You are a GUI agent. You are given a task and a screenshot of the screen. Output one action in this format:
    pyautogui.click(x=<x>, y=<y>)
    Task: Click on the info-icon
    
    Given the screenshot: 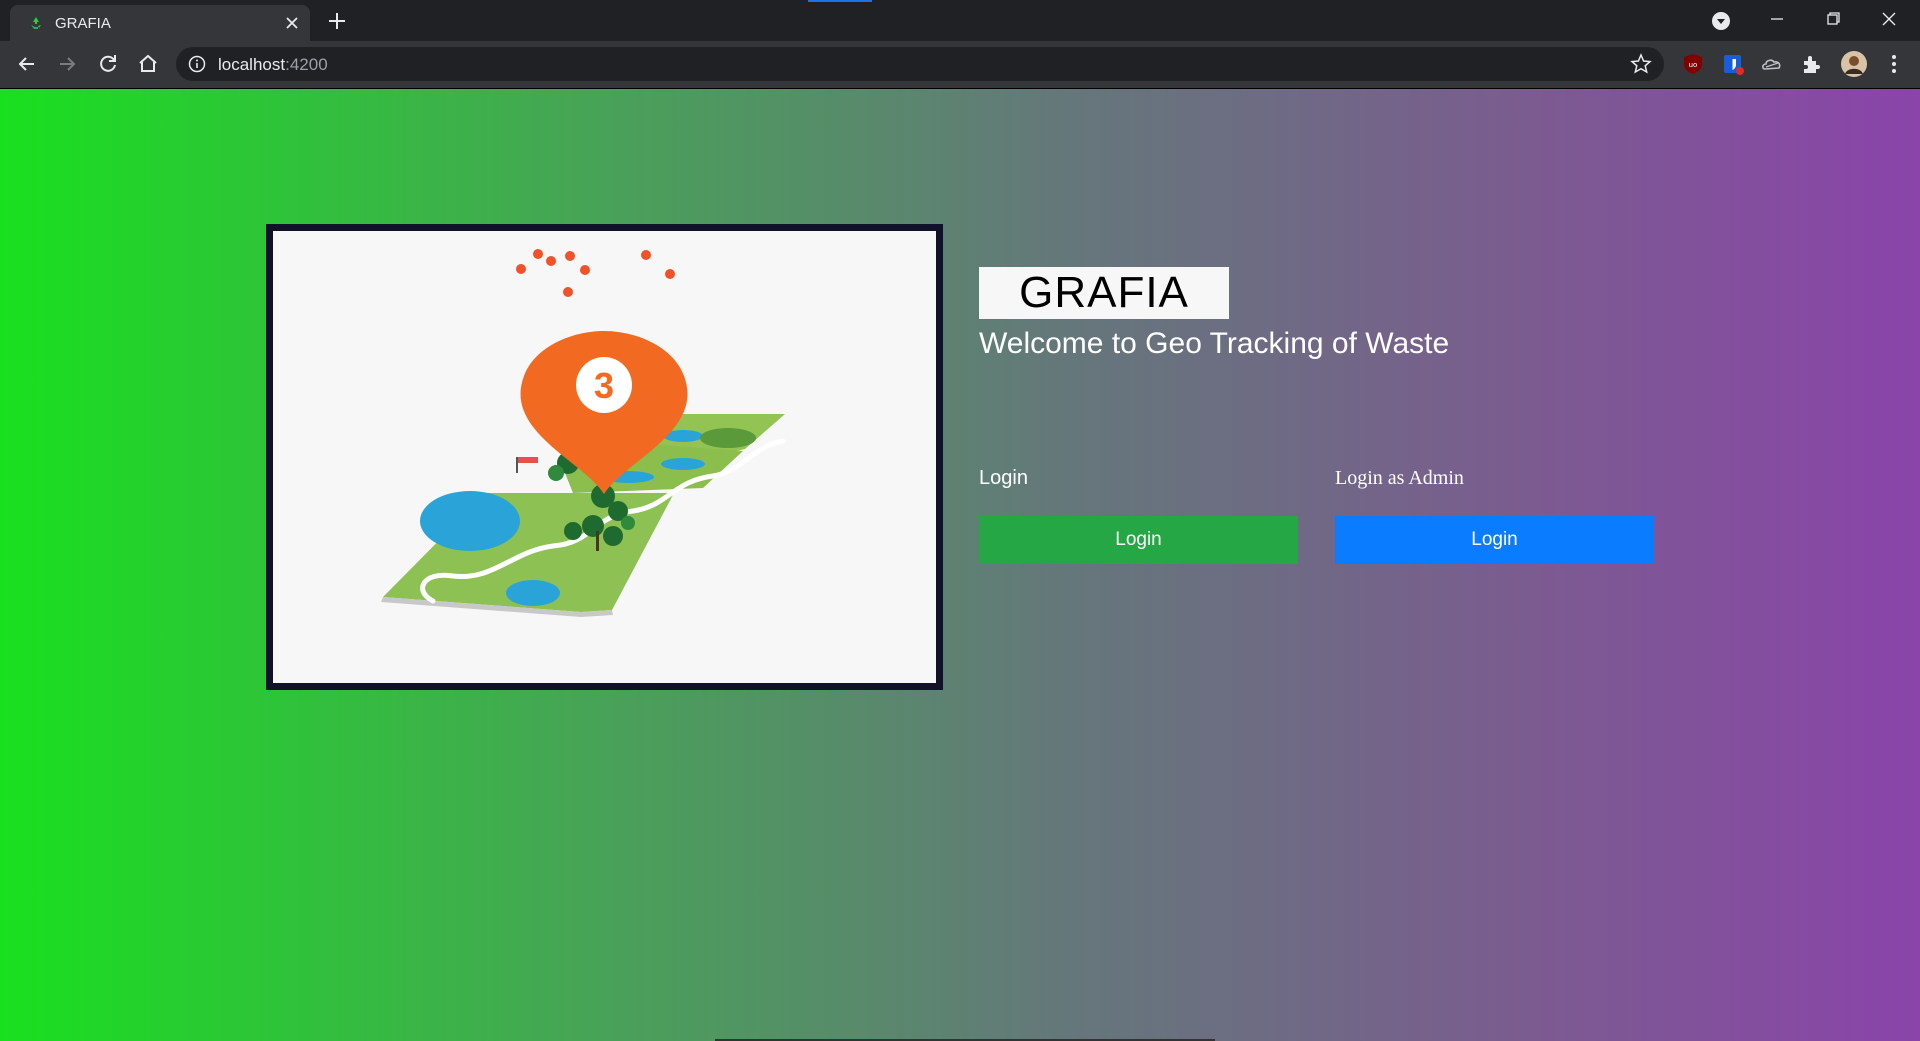 What is the action you would take?
    pyautogui.click(x=197, y=64)
    